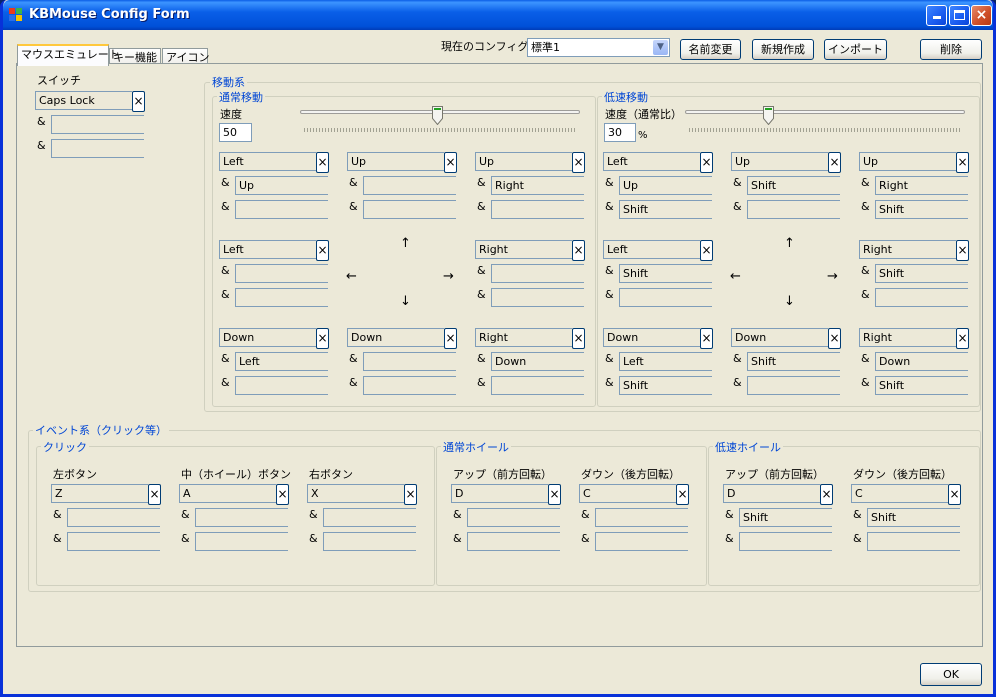  What do you see at coordinates (651, 249) in the screenshot?
I see `slow-left-key: Left` at bounding box center [651, 249].